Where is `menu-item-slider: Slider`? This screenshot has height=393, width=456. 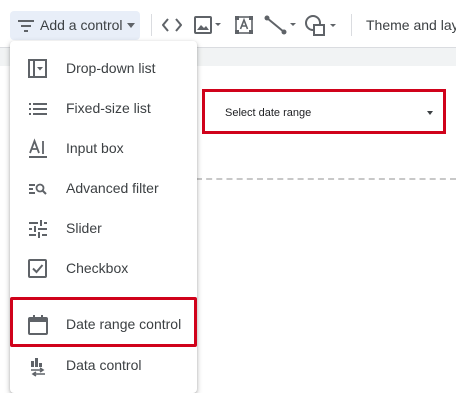 menu-item-slider: Slider is located at coordinates (103, 228).